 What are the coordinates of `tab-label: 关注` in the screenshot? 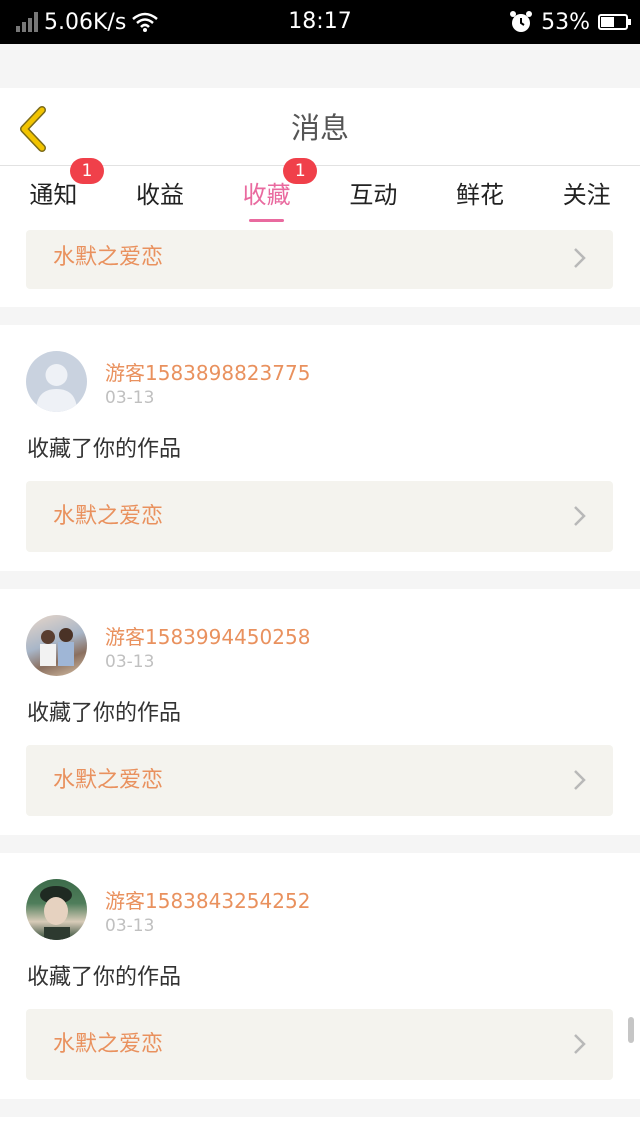 It's located at (586, 195).